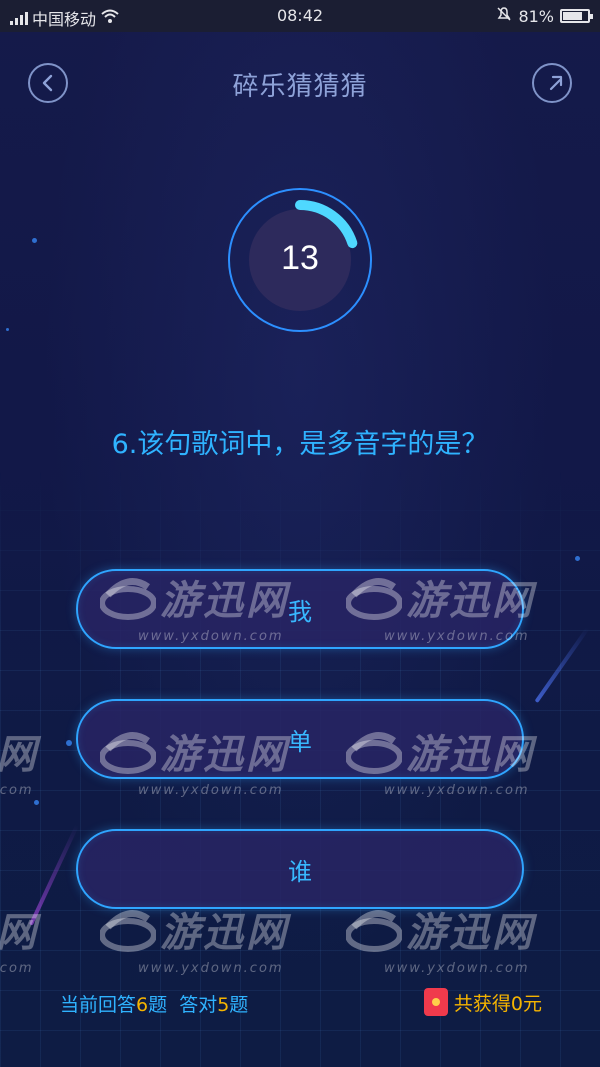  Describe the element at coordinates (556, 83) in the screenshot. I see `share-icon` at that location.